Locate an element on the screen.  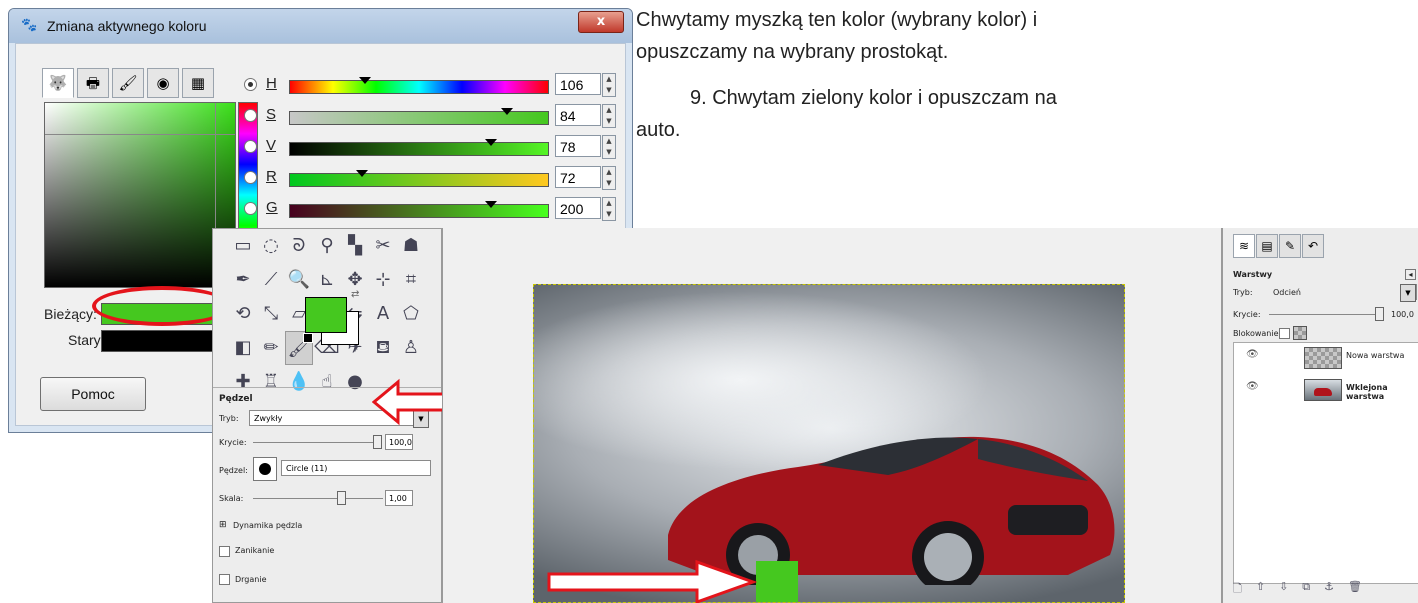
channel-value: 200 is located at coordinates (578, 208).